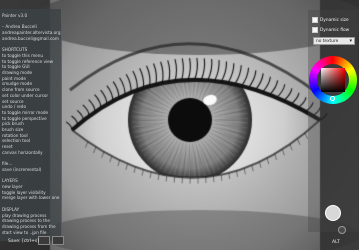 The height and width of the screenshot is (250, 359). I want to click on shortcut-line: brush size, so click(13, 129).